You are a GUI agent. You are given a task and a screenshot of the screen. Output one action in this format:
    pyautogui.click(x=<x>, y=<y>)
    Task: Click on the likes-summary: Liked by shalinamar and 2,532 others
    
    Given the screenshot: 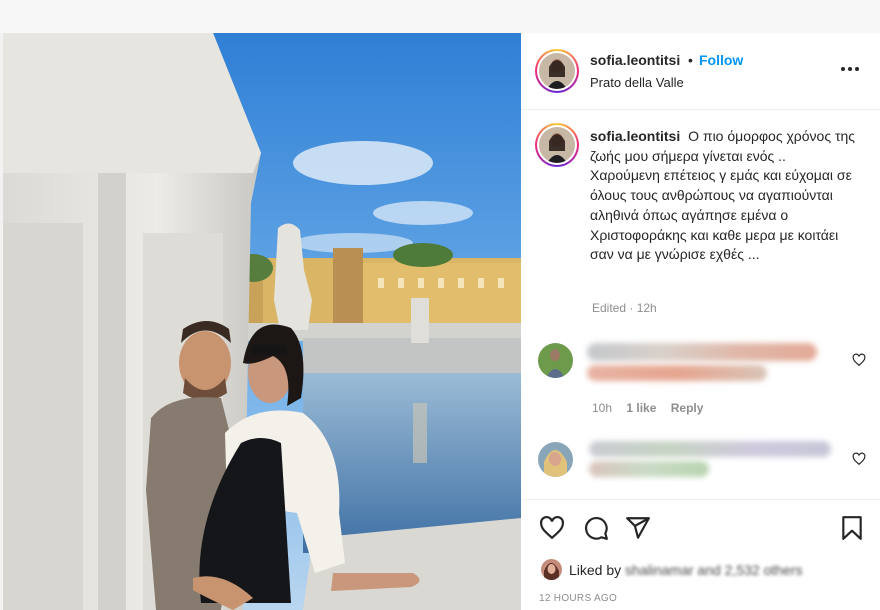 What is the action you would take?
    pyautogui.click(x=686, y=570)
    